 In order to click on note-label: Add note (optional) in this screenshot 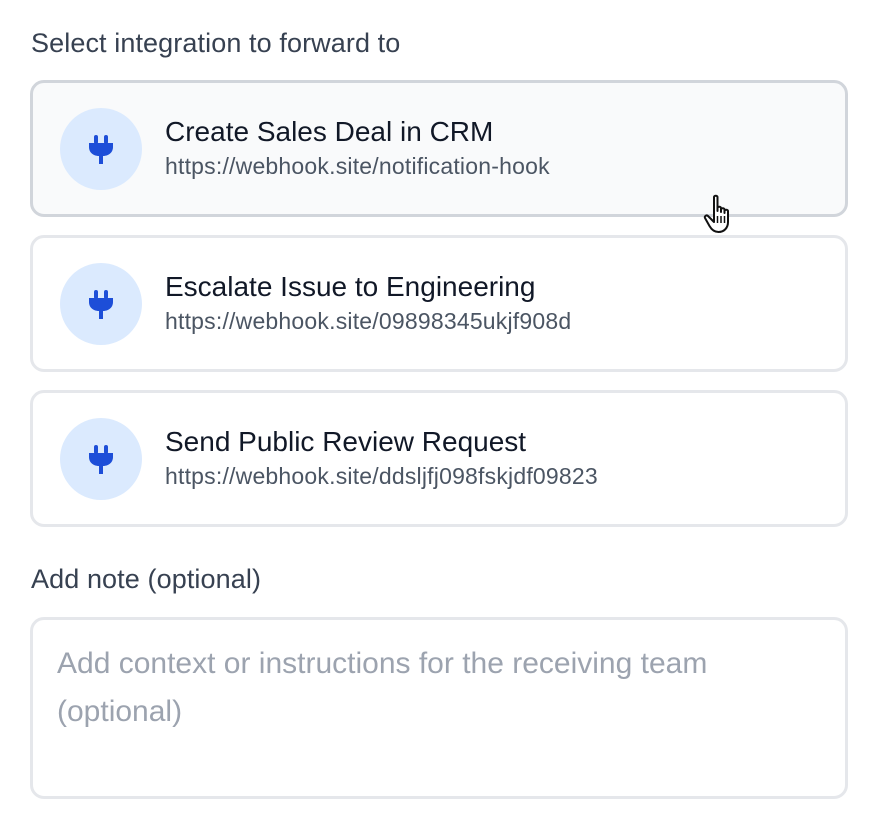, I will do `click(146, 579)`.